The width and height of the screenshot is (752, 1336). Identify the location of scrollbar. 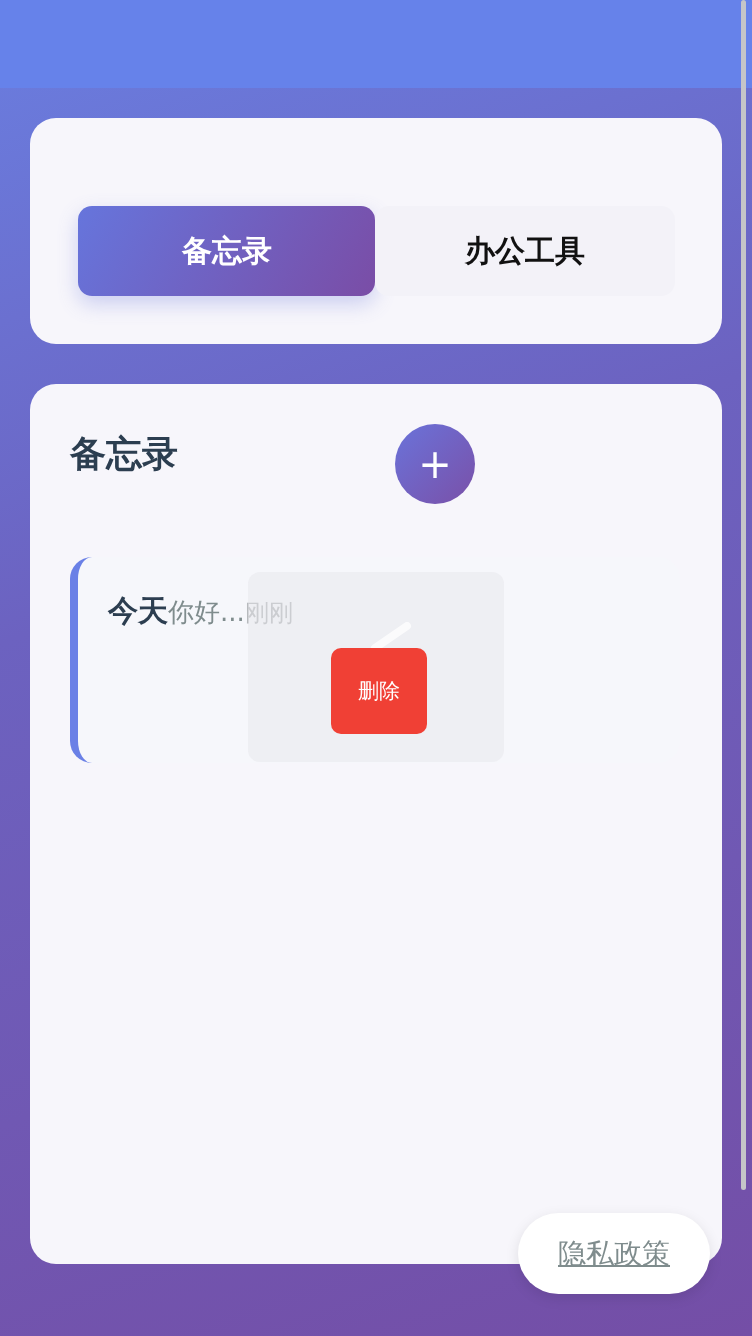
(743, 595).